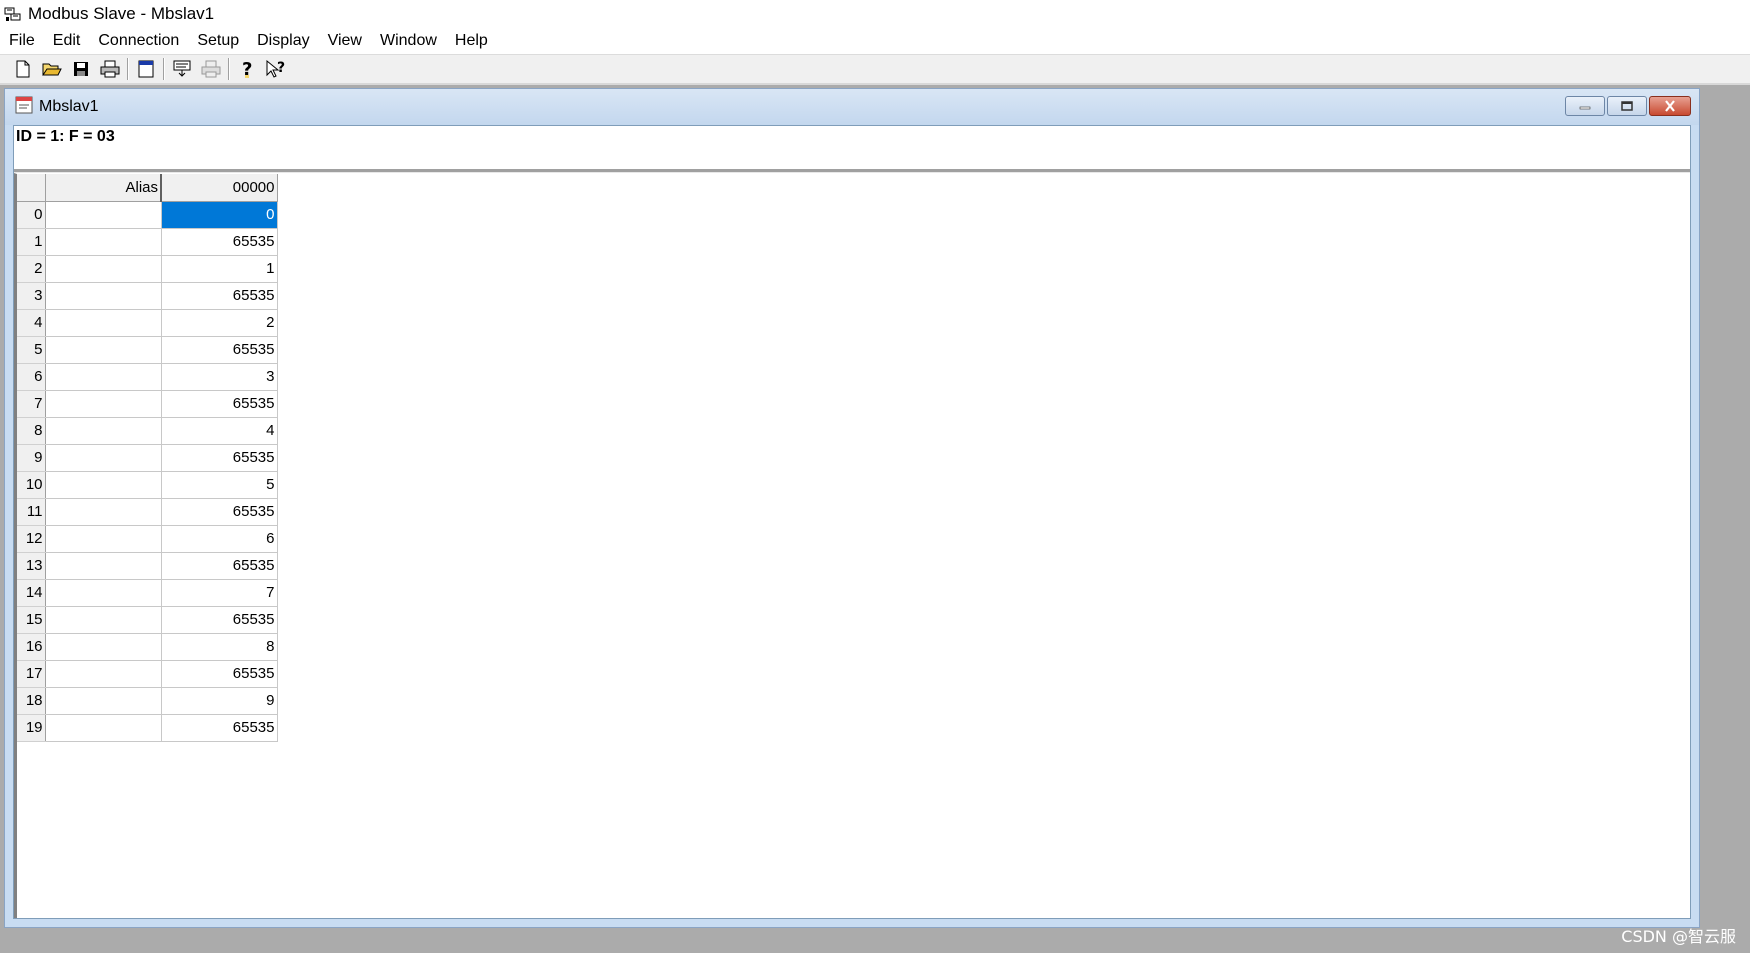 The width and height of the screenshot is (1750, 953). What do you see at coordinates (219, 647) in the screenshot?
I see `register-value-cell: 8` at bounding box center [219, 647].